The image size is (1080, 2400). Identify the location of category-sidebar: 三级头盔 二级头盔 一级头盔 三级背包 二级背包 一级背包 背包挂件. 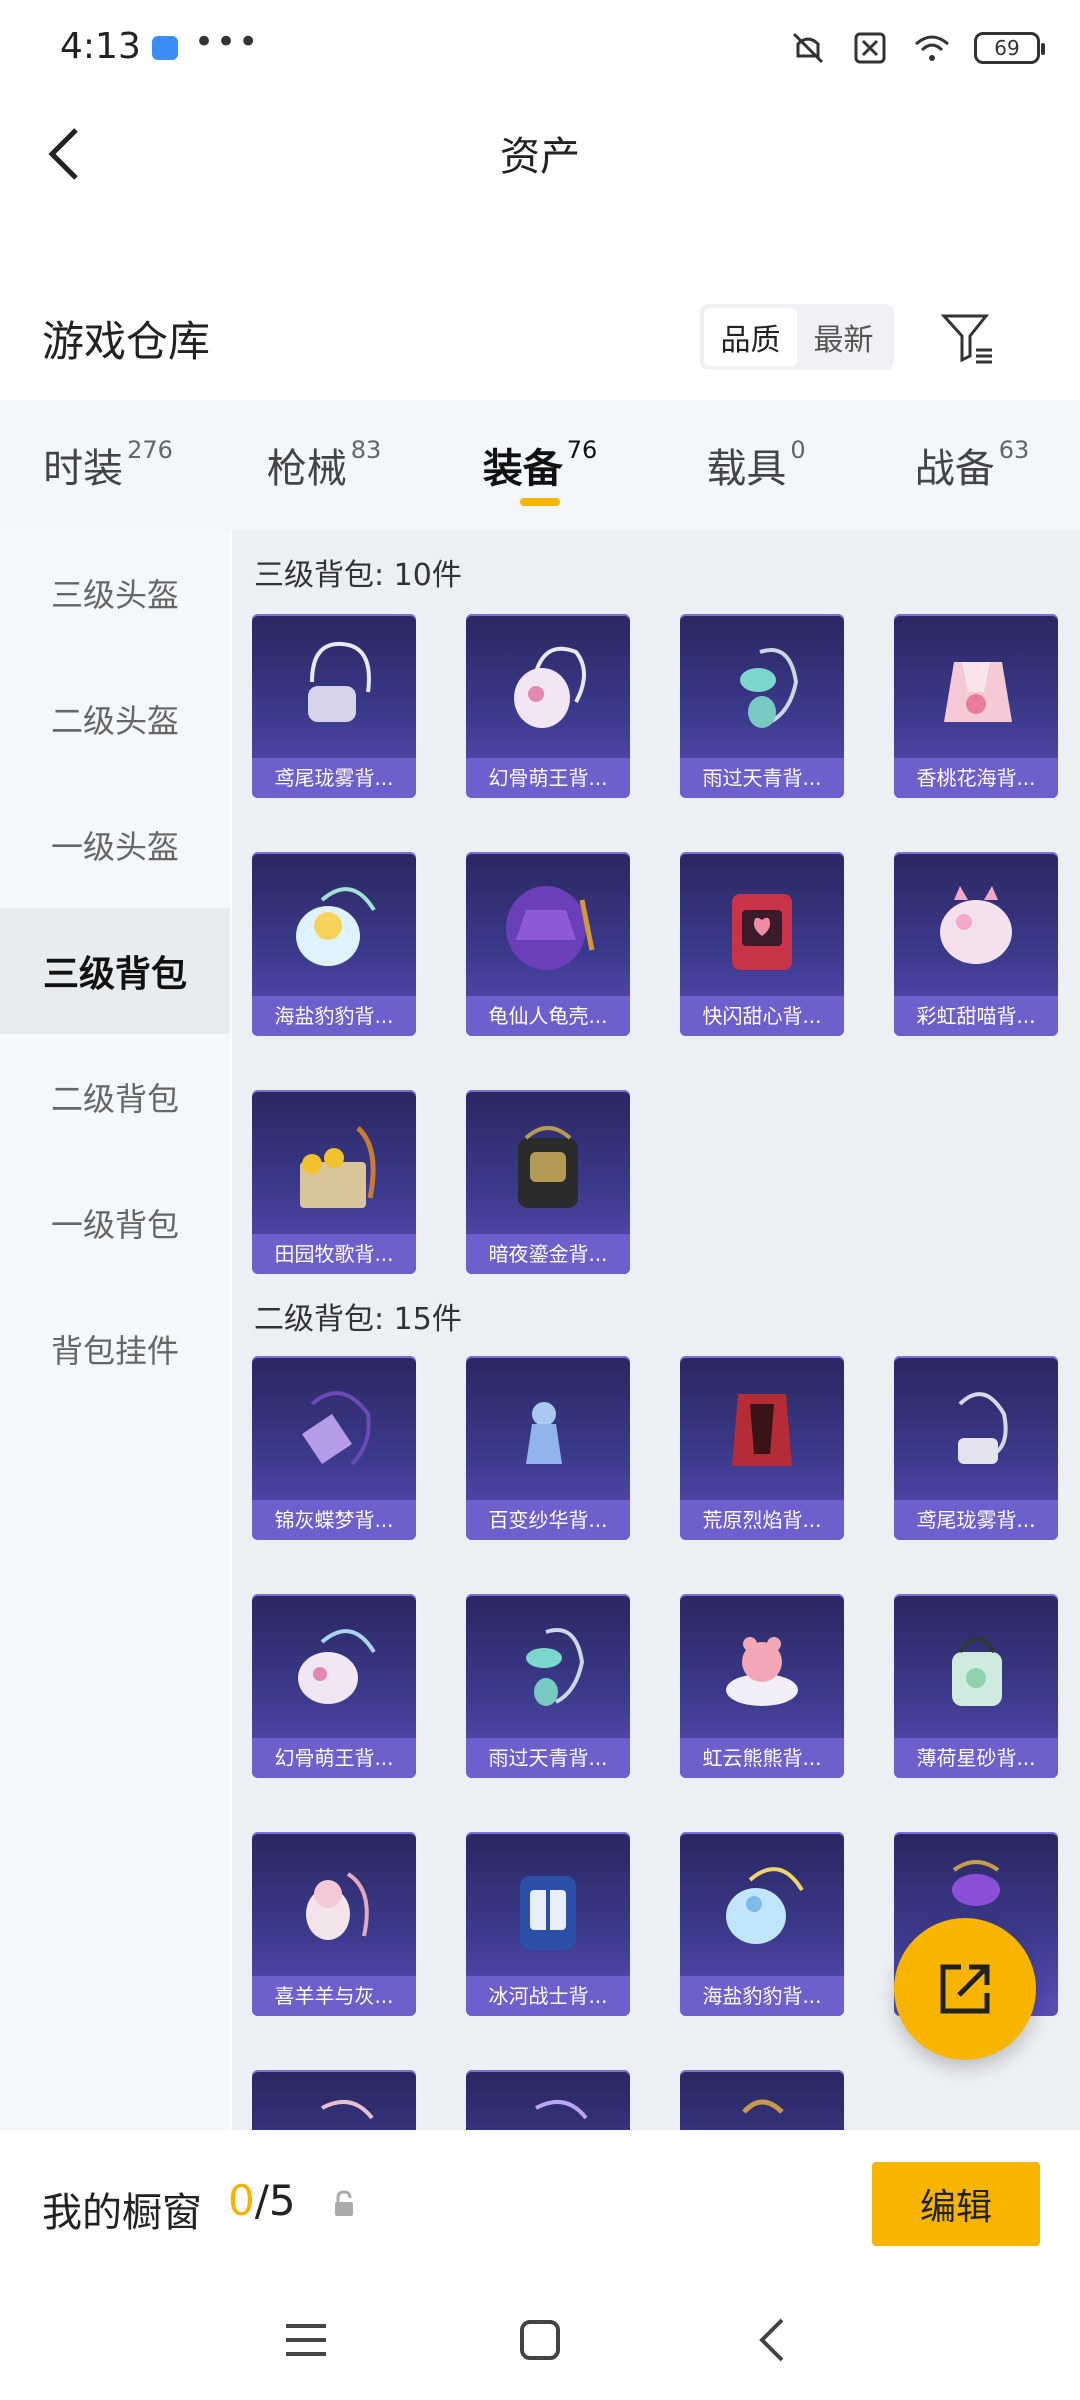
(115, 1330).